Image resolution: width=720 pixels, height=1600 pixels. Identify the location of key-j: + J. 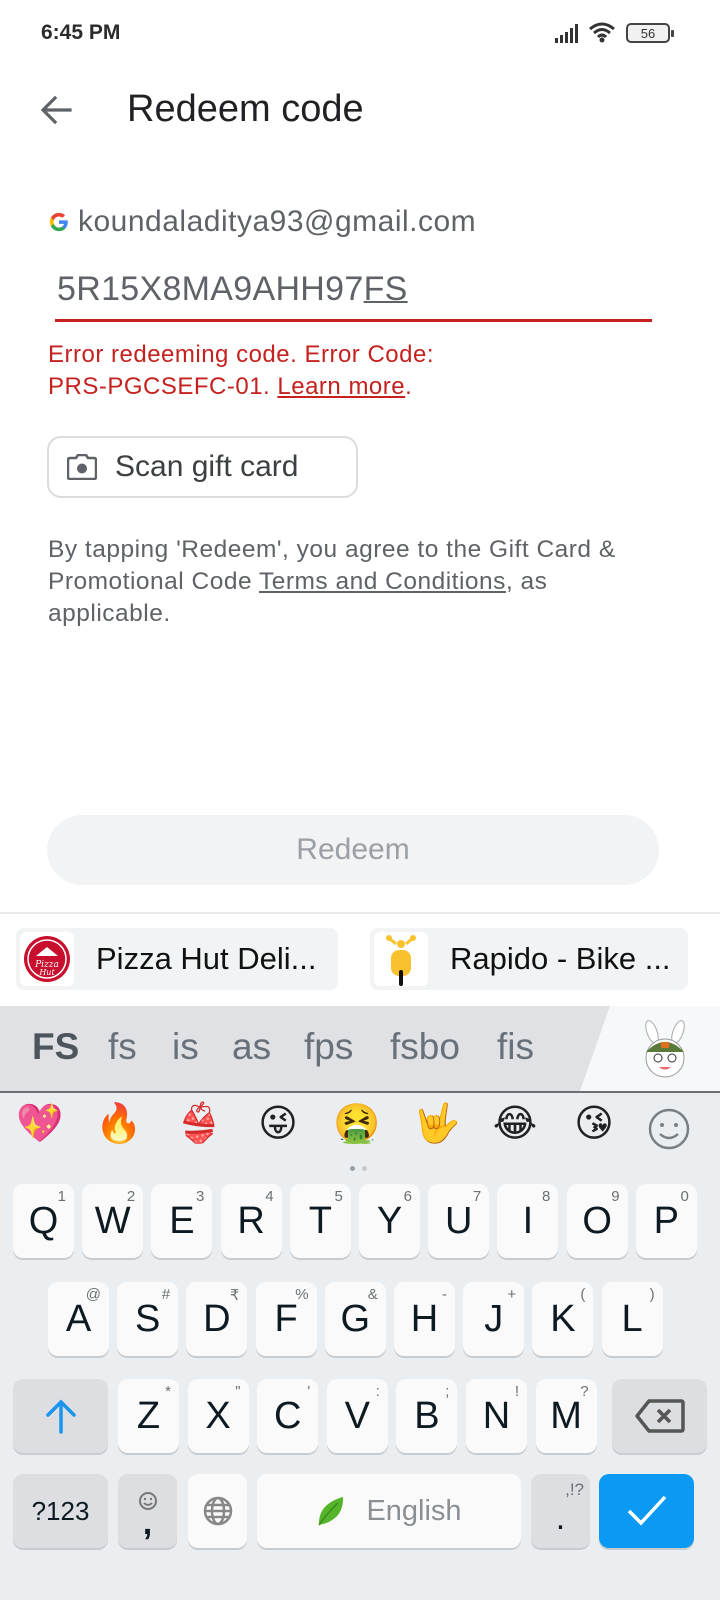
(494, 1319).